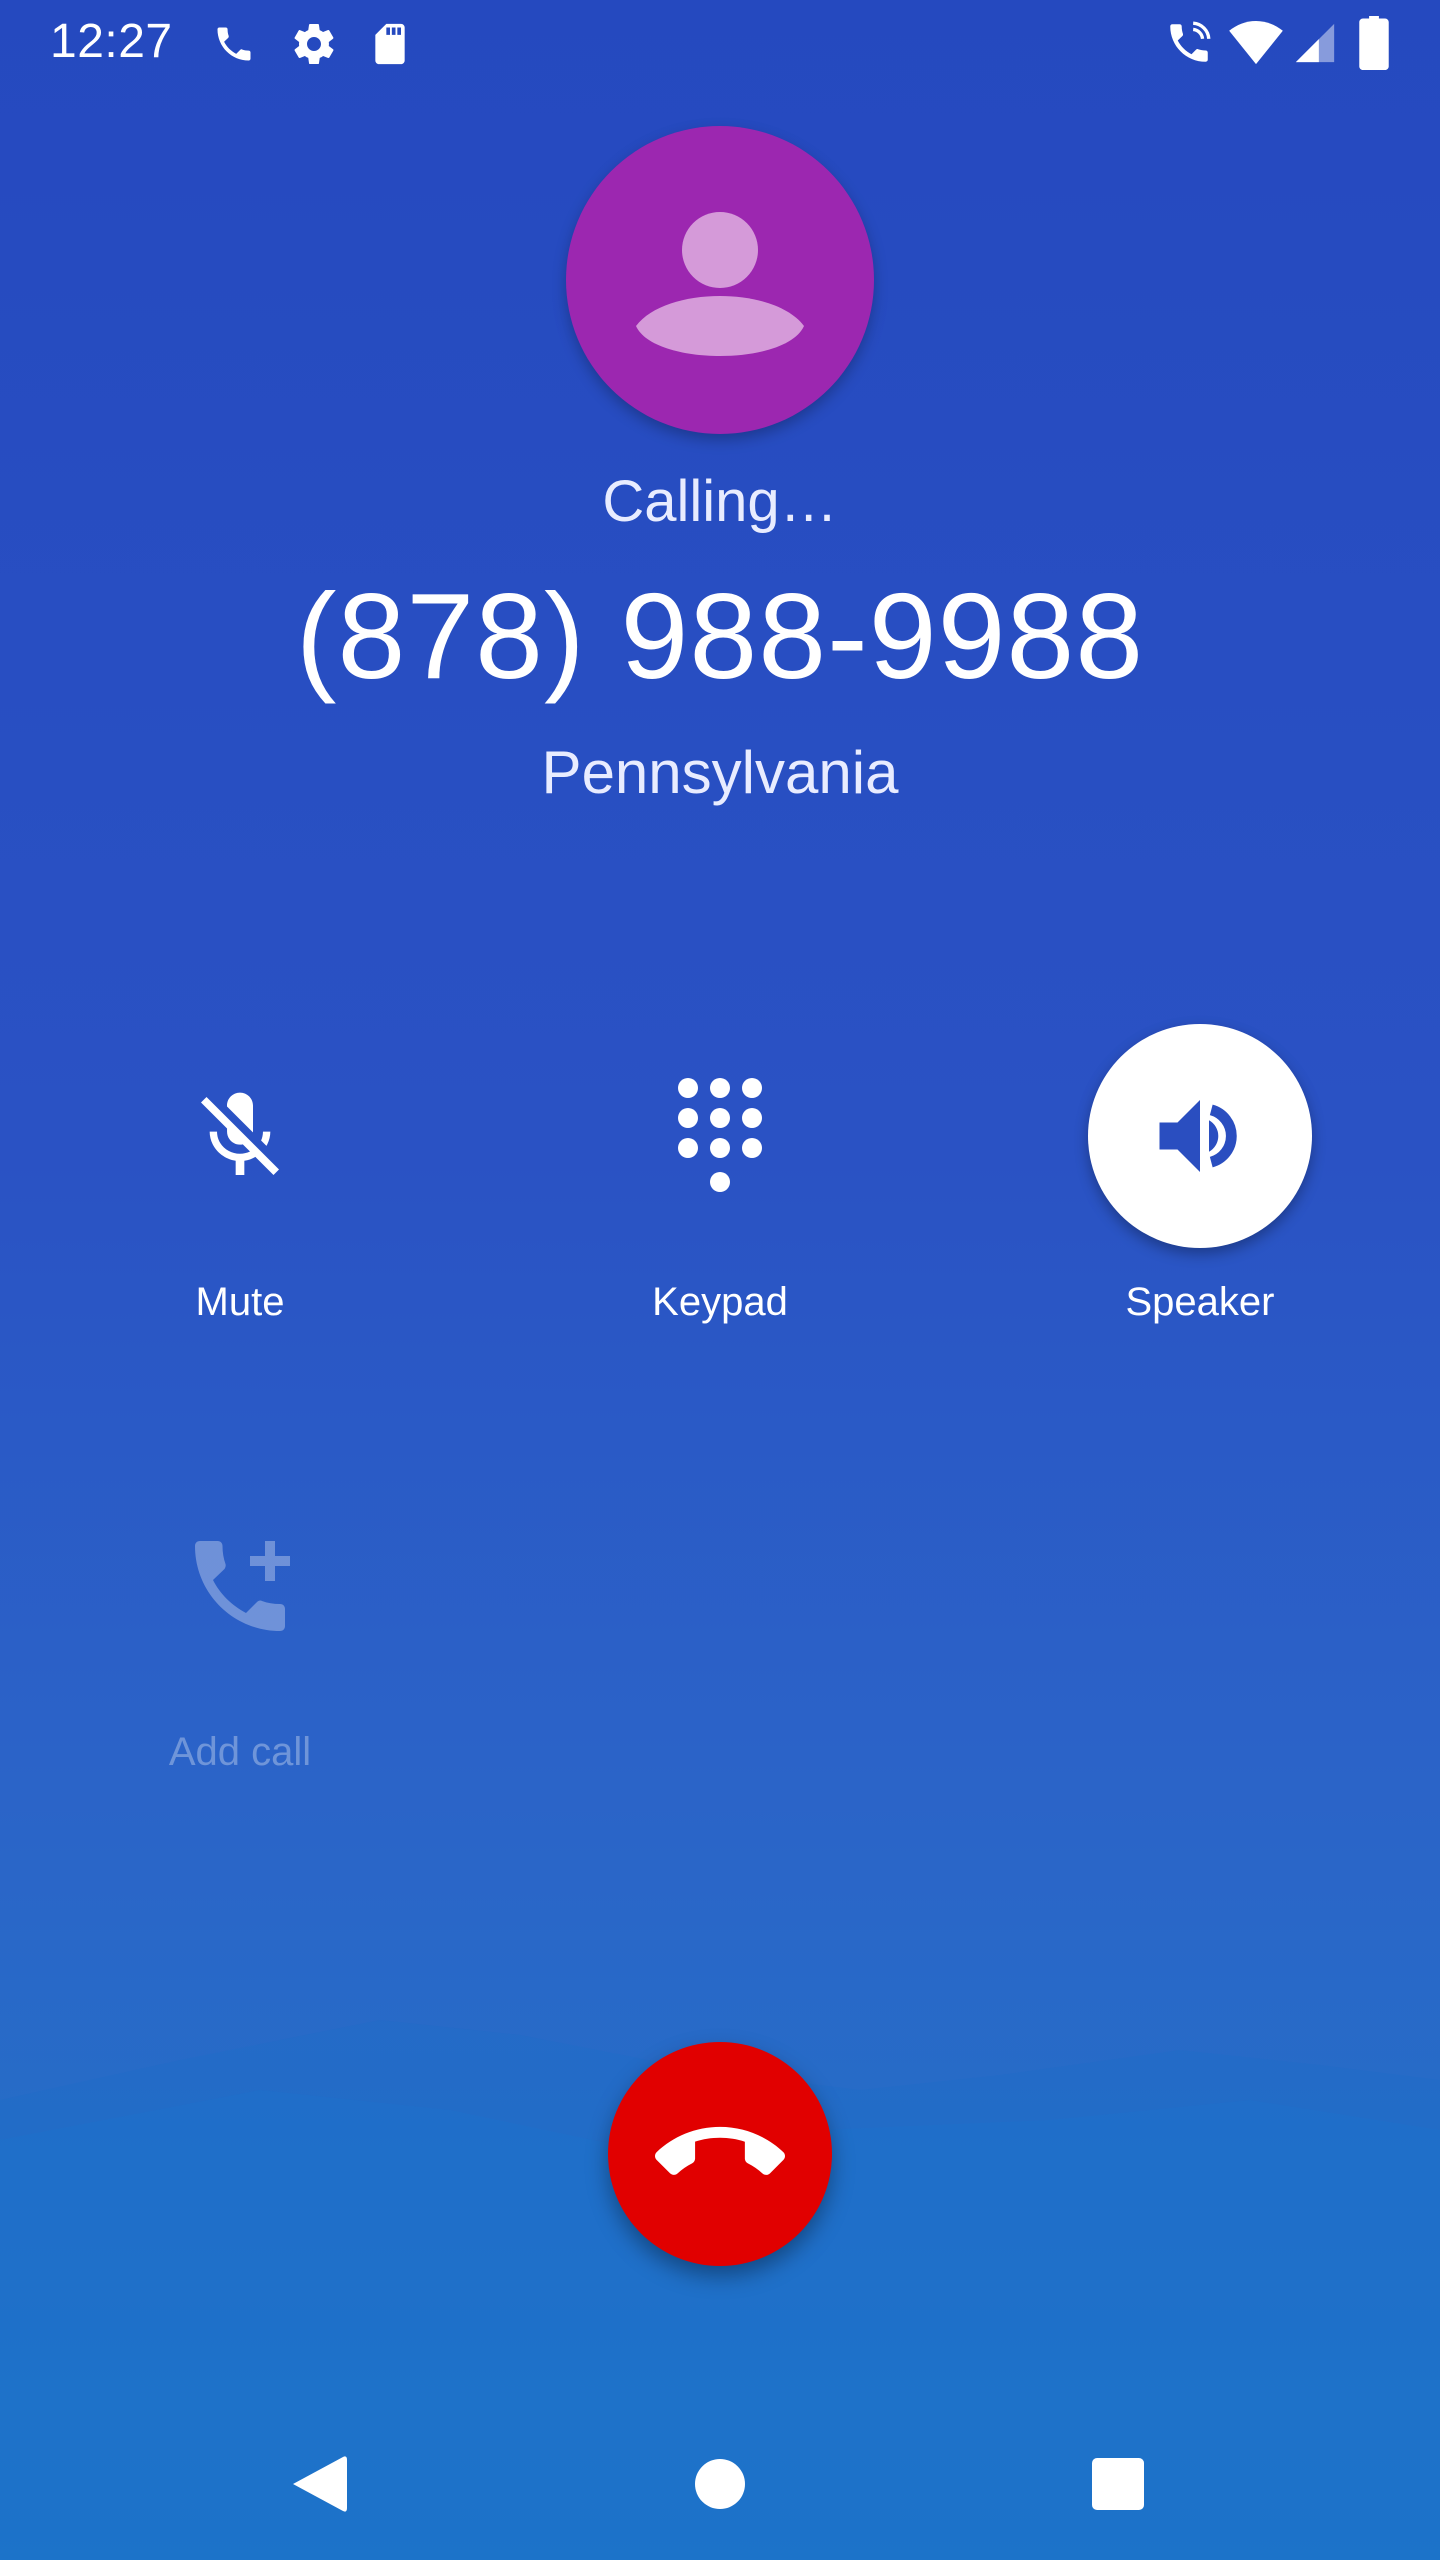 This screenshot has width=1440, height=2560. Describe the element at coordinates (720, 636) in the screenshot. I see `phone-number: (878) 988-9988` at that location.